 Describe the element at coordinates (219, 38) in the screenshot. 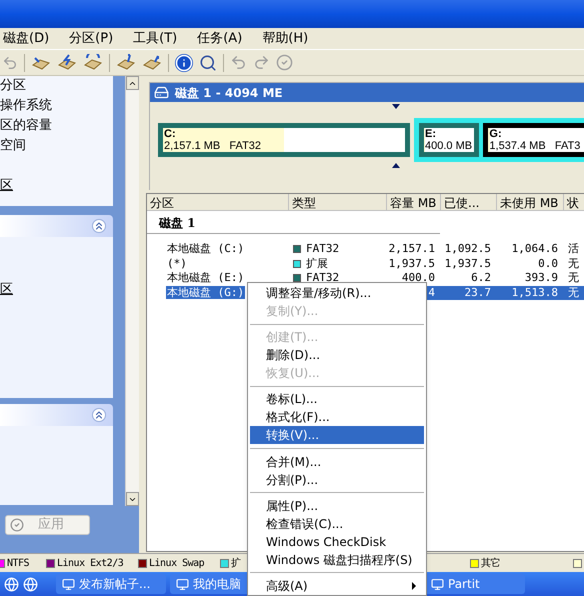

I see `menu-item: 任务(A)` at that location.